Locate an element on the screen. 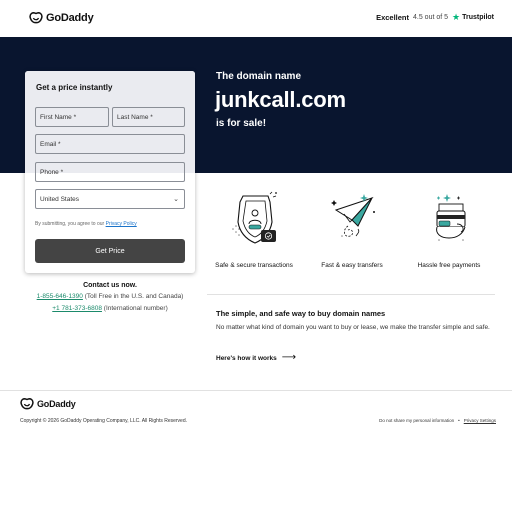 This screenshot has height=512, width=512. godaddy-logo: GoDaddy is located at coordinates (61, 18).